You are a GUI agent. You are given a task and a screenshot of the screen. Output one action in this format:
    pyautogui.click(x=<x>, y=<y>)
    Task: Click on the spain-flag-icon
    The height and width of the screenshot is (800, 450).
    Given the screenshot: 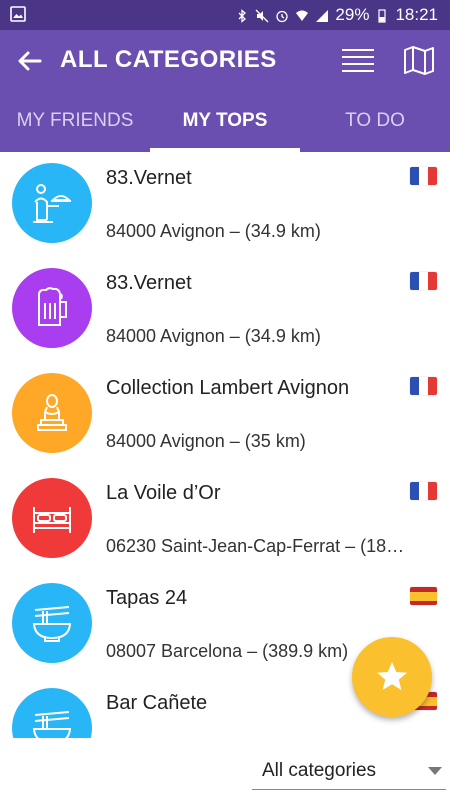 What is the action you would take?
    pyautogui.click(x=423, y=596)
    